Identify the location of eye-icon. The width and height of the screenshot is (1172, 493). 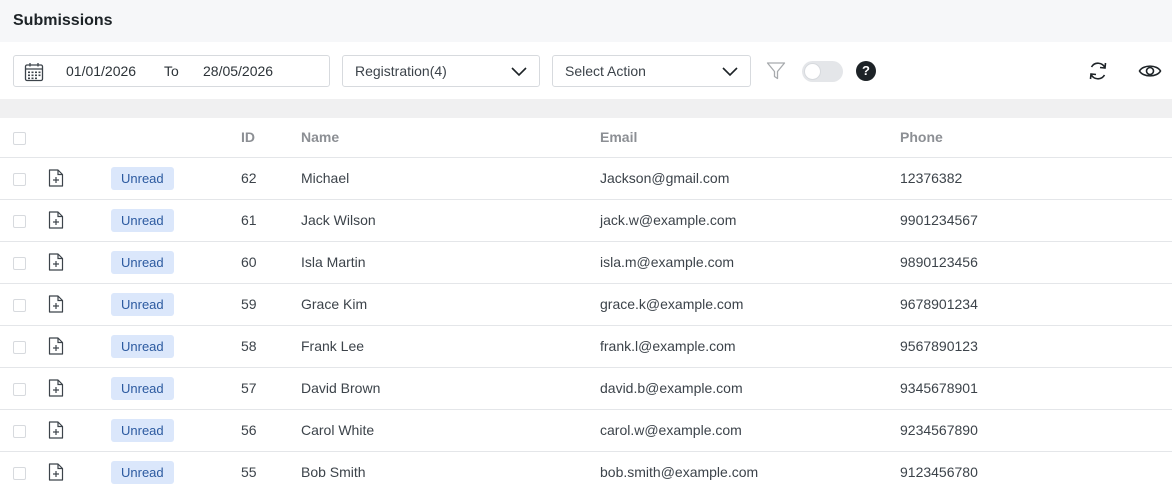
(1150, 71).